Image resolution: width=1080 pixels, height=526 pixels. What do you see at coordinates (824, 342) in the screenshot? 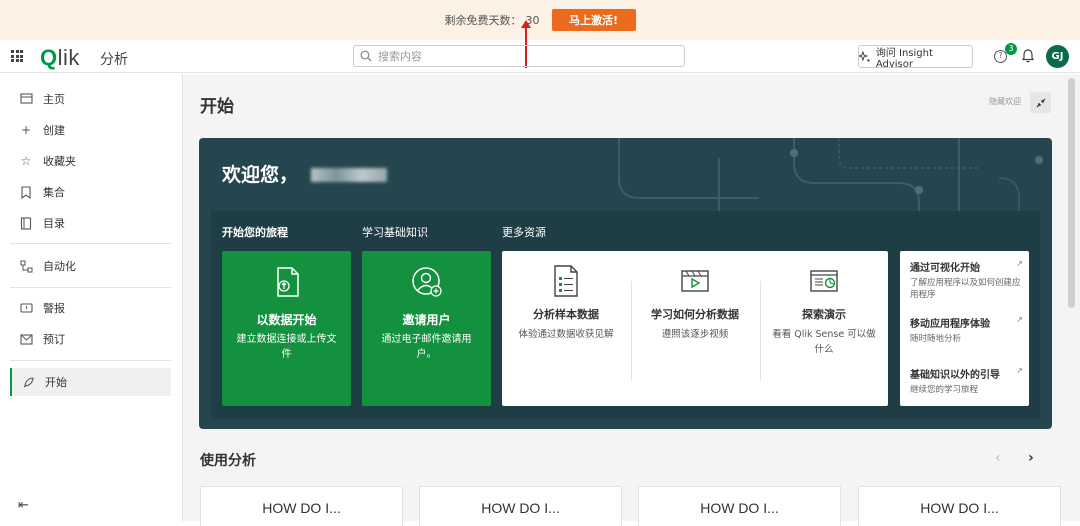
I see `resource-description: 看看 Qlik Sense 可以做什么` at bounding box center [824, 342].